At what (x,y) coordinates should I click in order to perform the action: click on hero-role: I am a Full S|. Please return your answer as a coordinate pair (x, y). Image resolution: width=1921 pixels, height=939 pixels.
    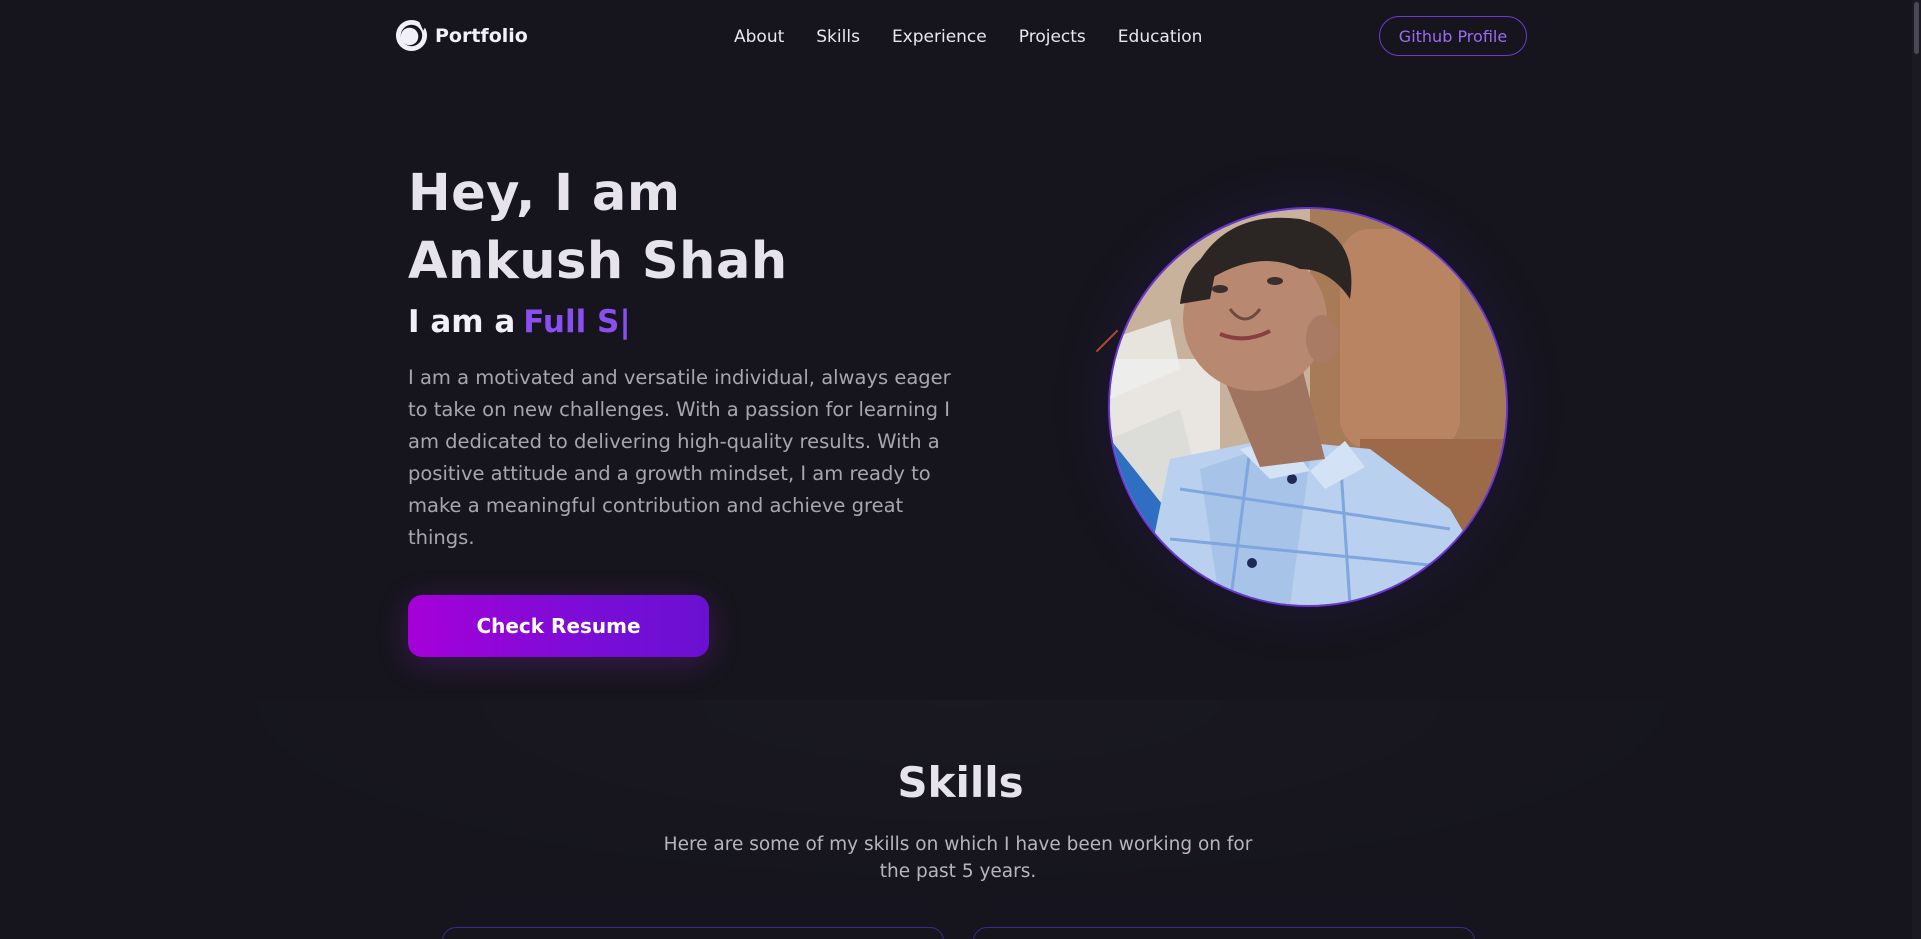
    Looking at the image, I should click on (519, 322).